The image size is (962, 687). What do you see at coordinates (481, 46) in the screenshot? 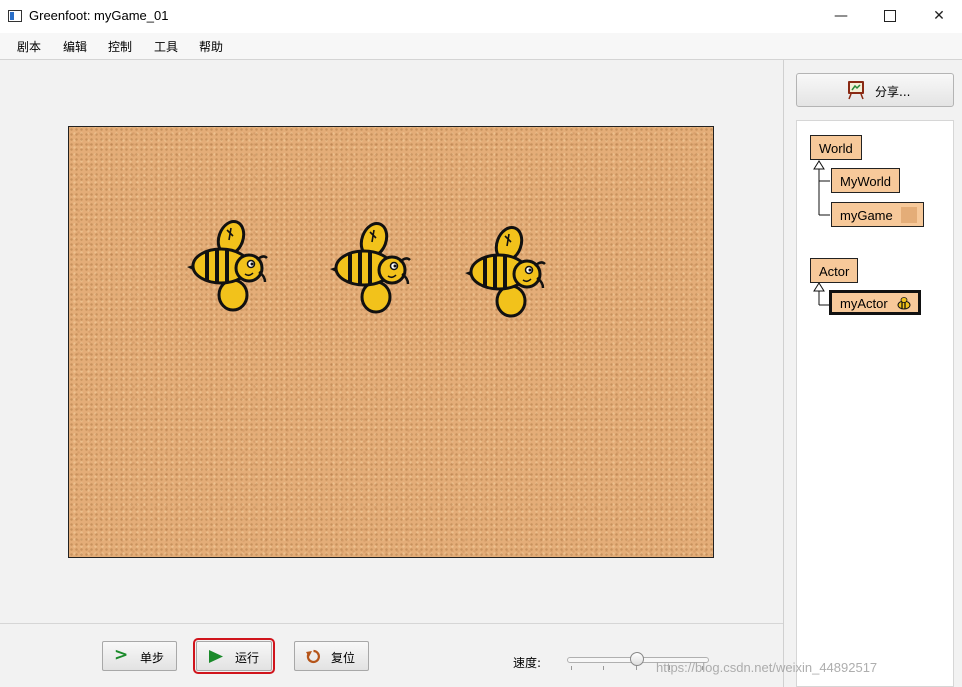
I see `menu-bar: 剧本 编辑 控制 工具 帮助` at bounding box center [481, 46].